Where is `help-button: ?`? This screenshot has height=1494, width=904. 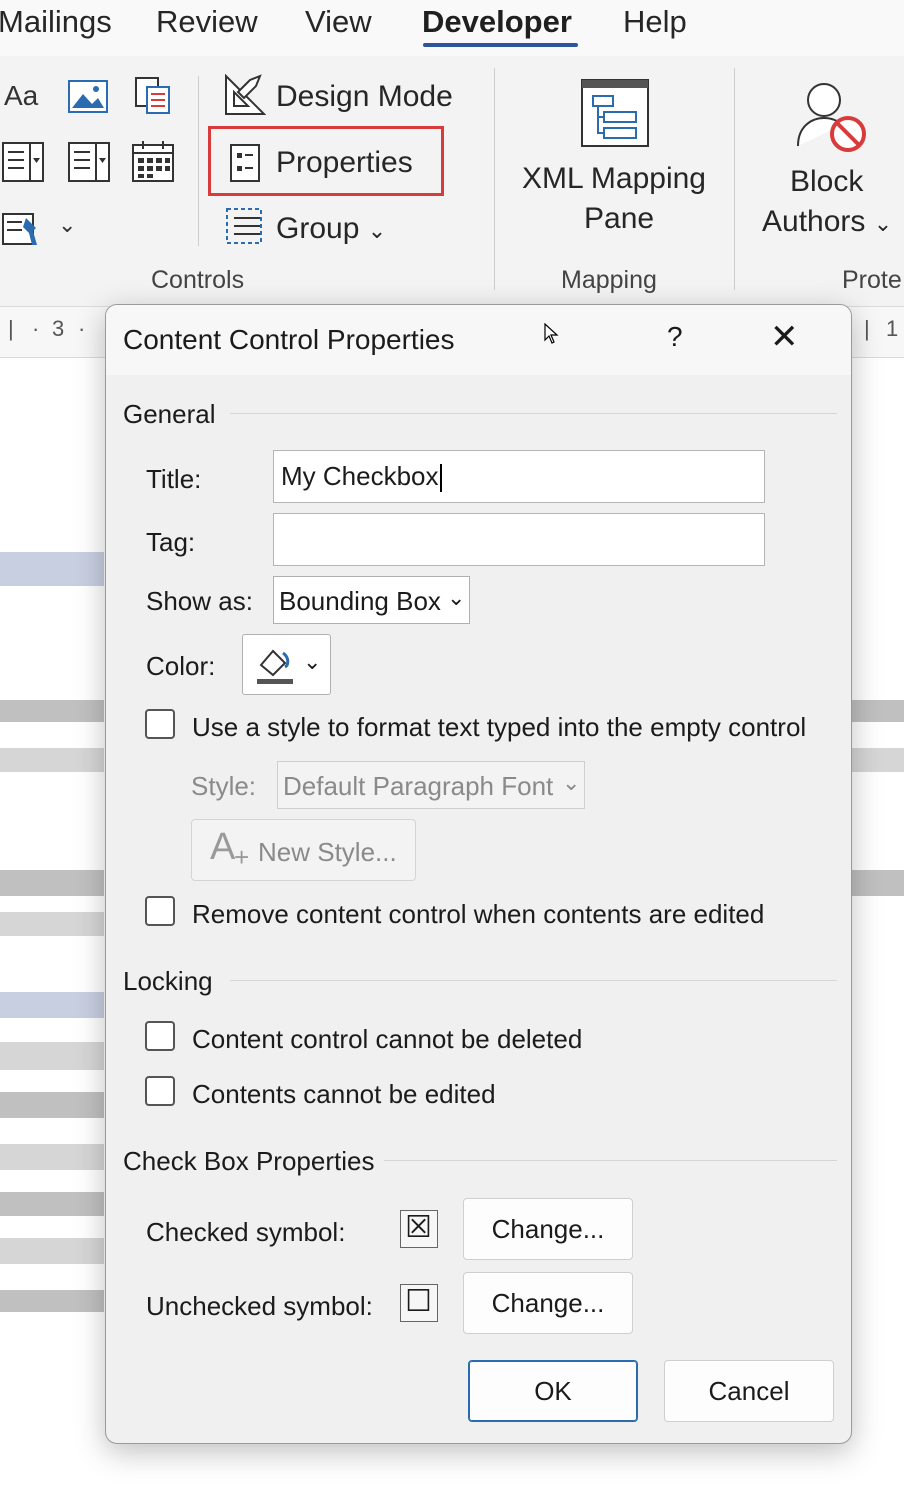
help-button: ? is located at coordinates (675, 337).